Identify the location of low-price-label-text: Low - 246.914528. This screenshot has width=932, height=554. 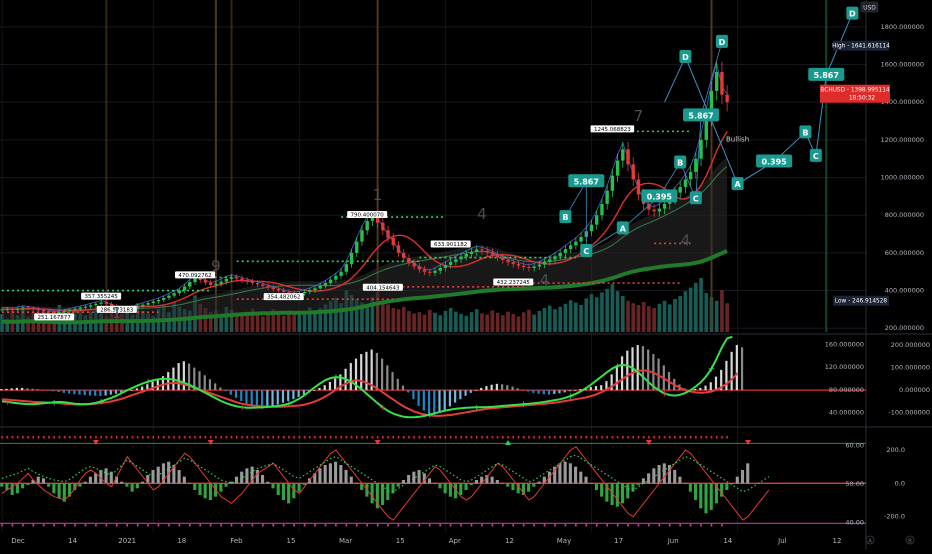
(861, 302).